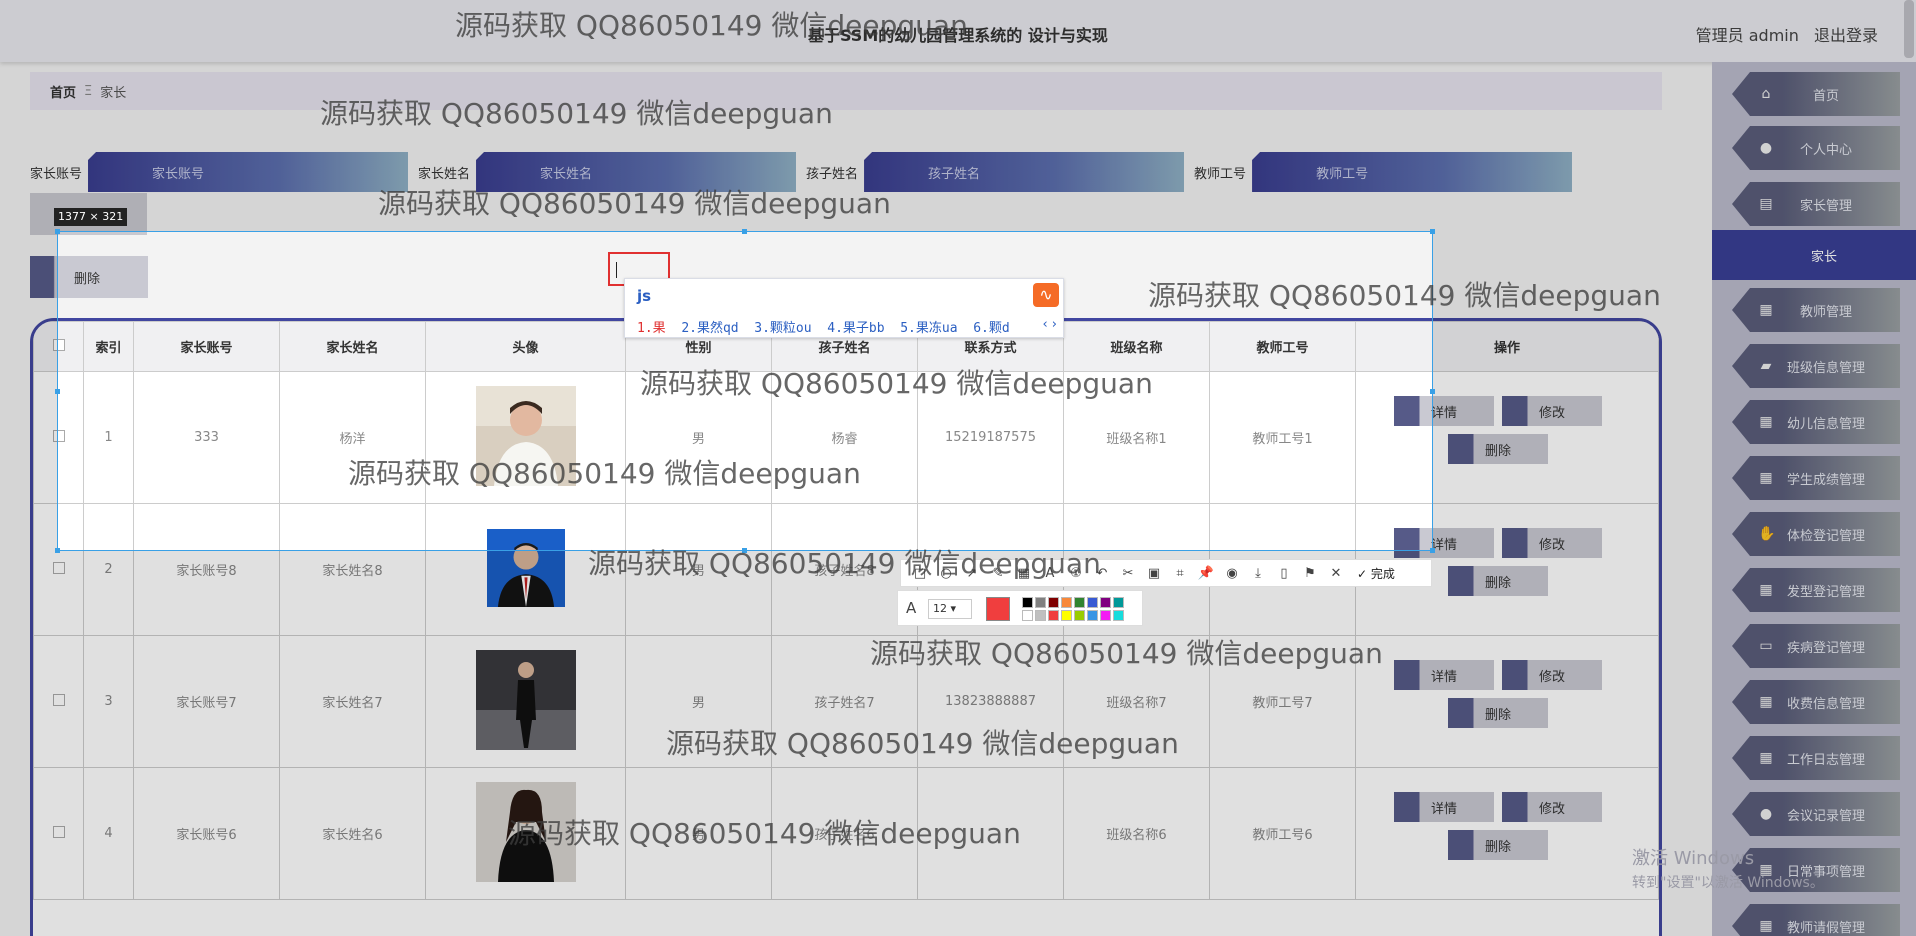 The image size is (1916, 936). Describe the element at coordinates (1154, 573) in the screenshot. I see `ocr-icon: ▣` at that location.